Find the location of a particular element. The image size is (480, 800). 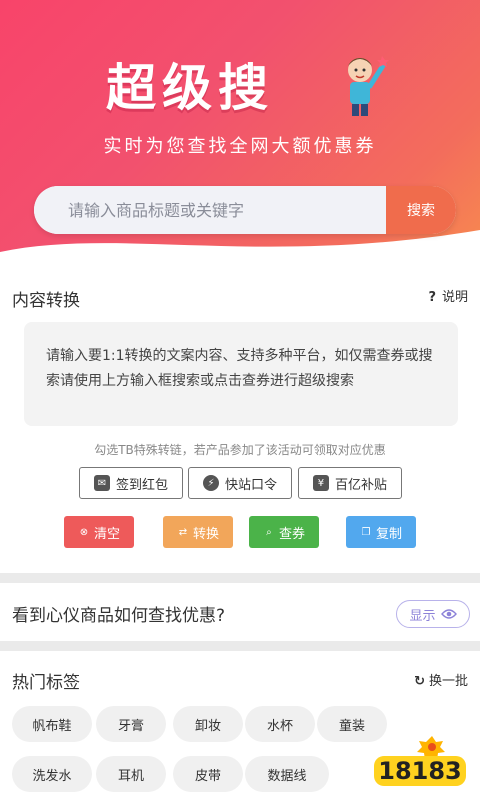

tag-item: 皮带 is located at coordinates (208, 774).